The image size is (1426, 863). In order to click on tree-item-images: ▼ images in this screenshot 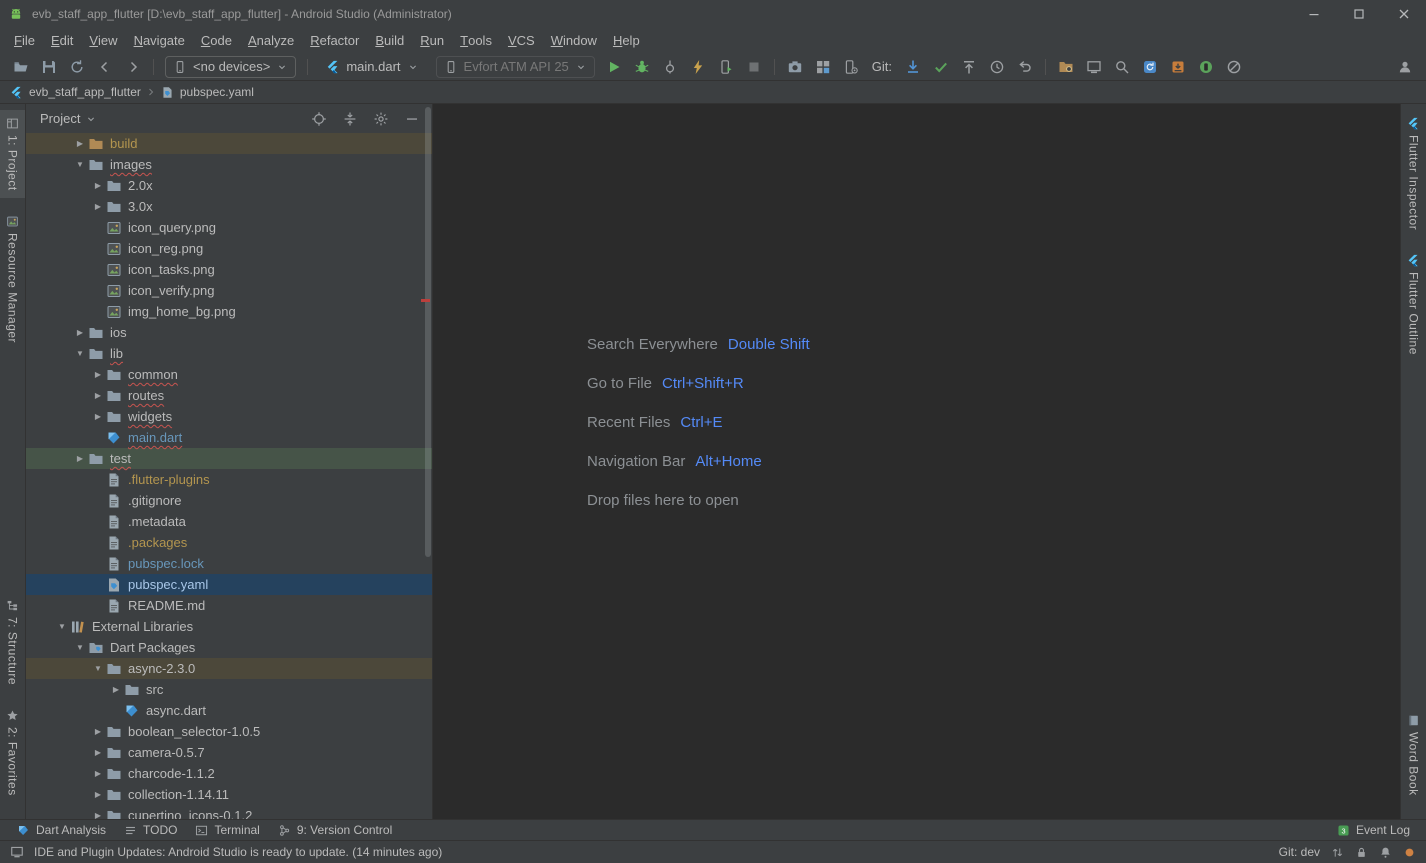, I will do `click(229, 164)`.